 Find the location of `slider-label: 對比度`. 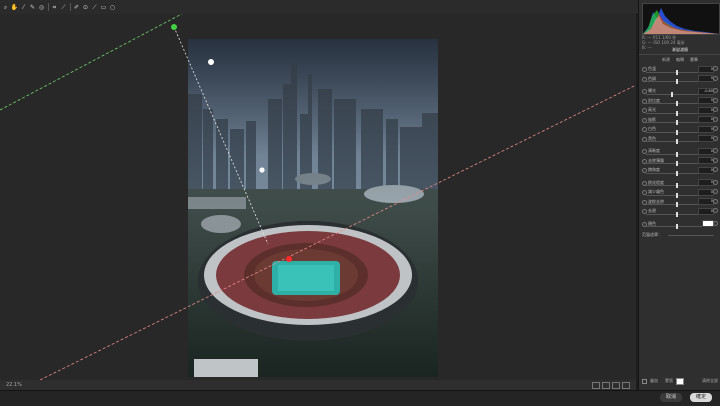

slider-label: 對比度 is located at coordinates (654, 100).